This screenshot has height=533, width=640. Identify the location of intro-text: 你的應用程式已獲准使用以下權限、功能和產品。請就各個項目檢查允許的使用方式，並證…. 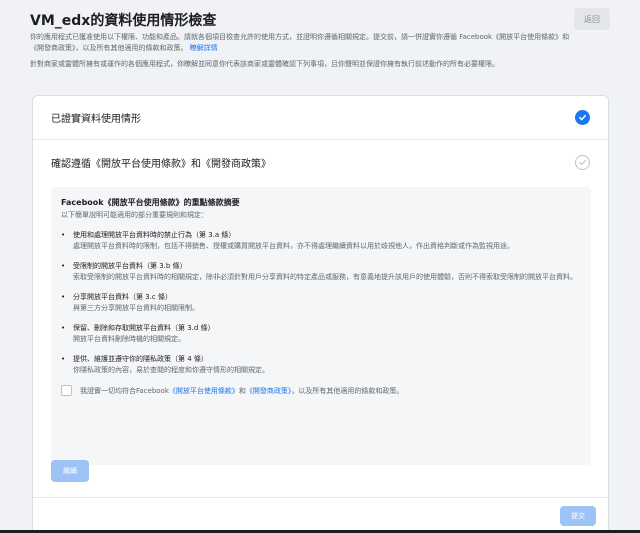
(306, 53).